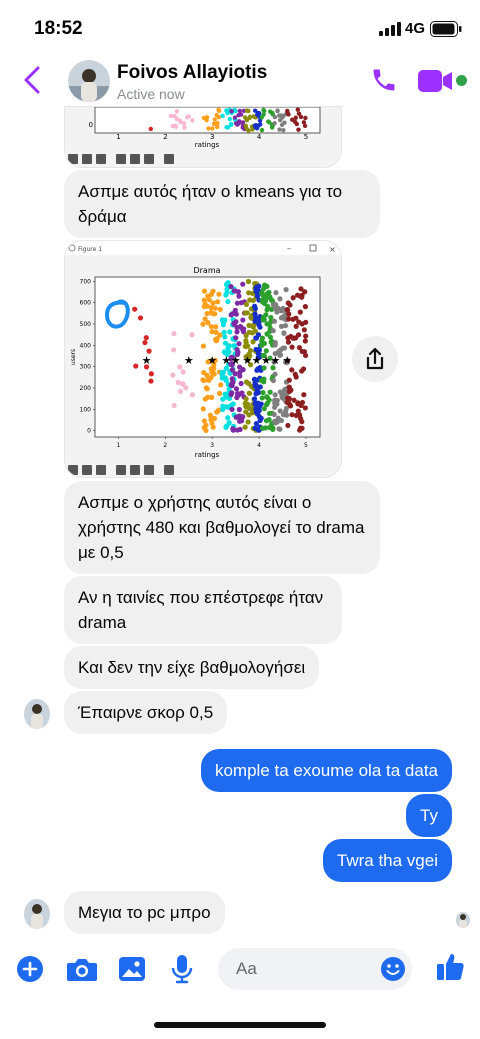 Image resolution: width=480 pixels, height=1039 pixels. I want to click on x-tick-label: 1, so click(118, 137).